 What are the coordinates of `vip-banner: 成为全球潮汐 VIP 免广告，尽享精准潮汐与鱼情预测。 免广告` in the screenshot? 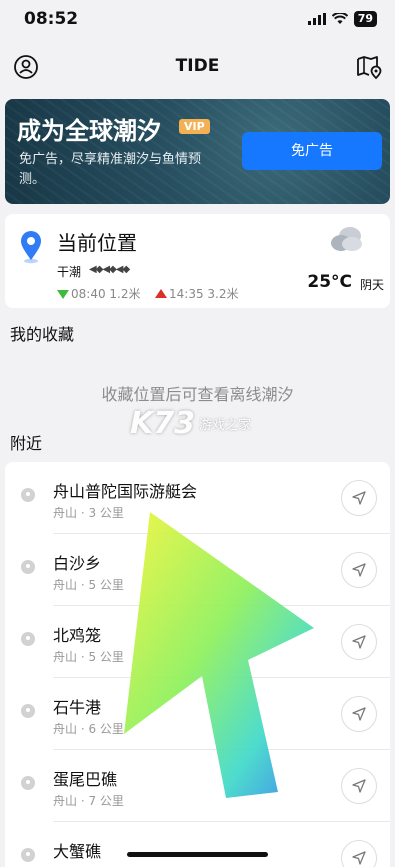 It's located at (197, 151).